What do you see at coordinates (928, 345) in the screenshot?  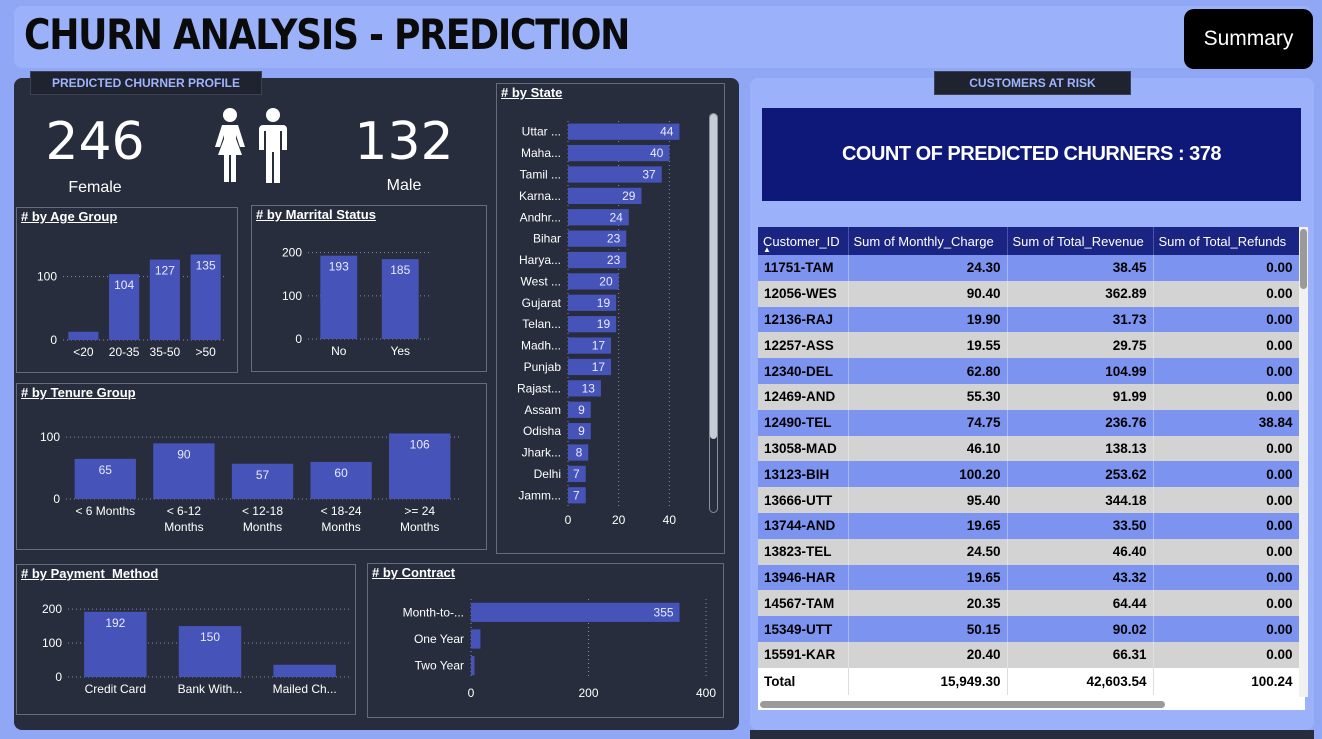 I see `cell-monthly-charge: 19.55` at bounding box center [928, 345].